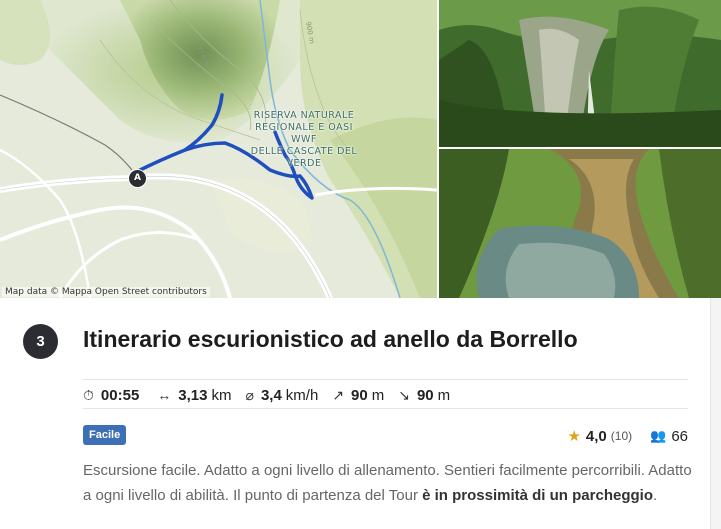 The height and width of the screenshot is (529, 721). Describe the element at coordinates (221, 395) in the screenshot. I see `distance-unit: km` at that location.